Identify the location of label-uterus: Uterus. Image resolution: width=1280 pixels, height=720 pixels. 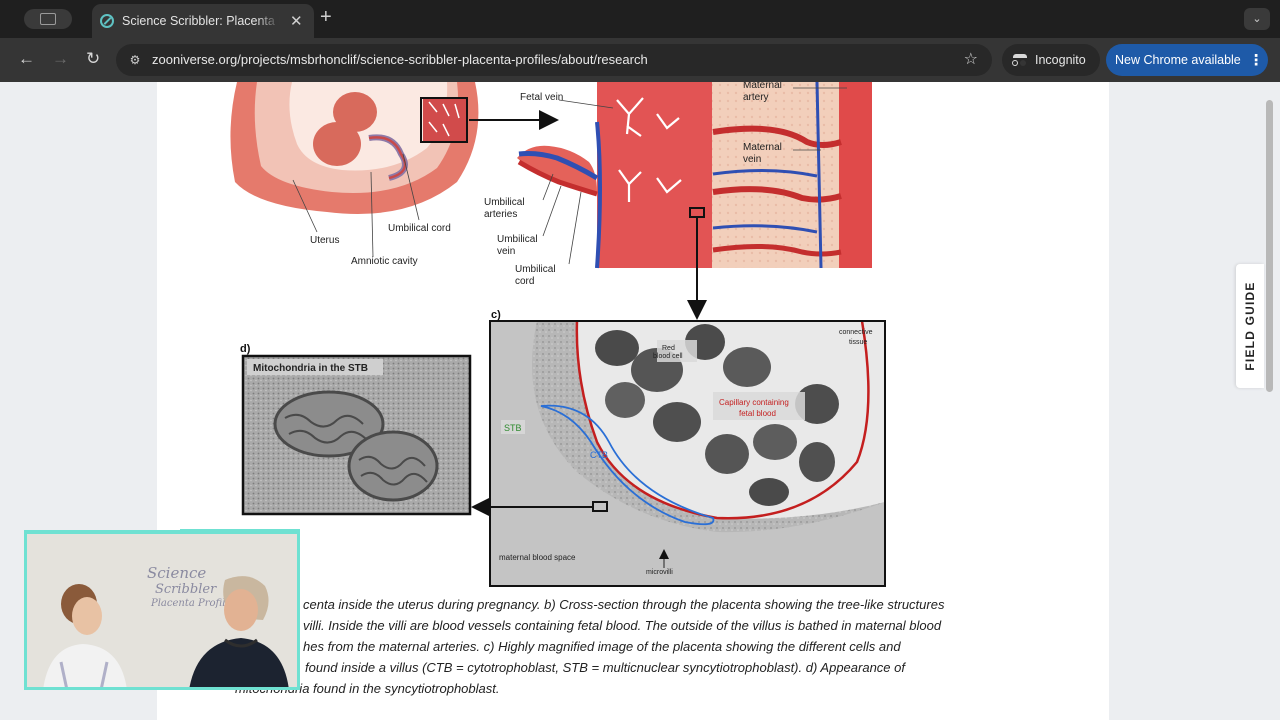
(324, 240).